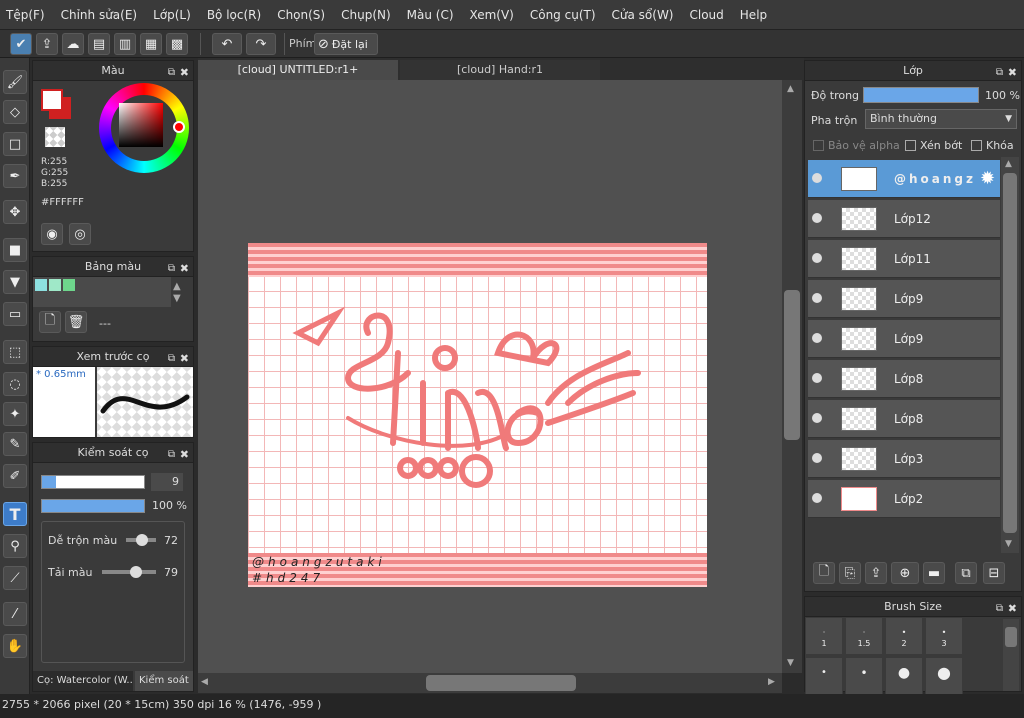 This screenshot has height=718, width=1024. Describe the element at coordinates (15, 646) in the screenshot. I see `hand-icon: ✋` at that location.